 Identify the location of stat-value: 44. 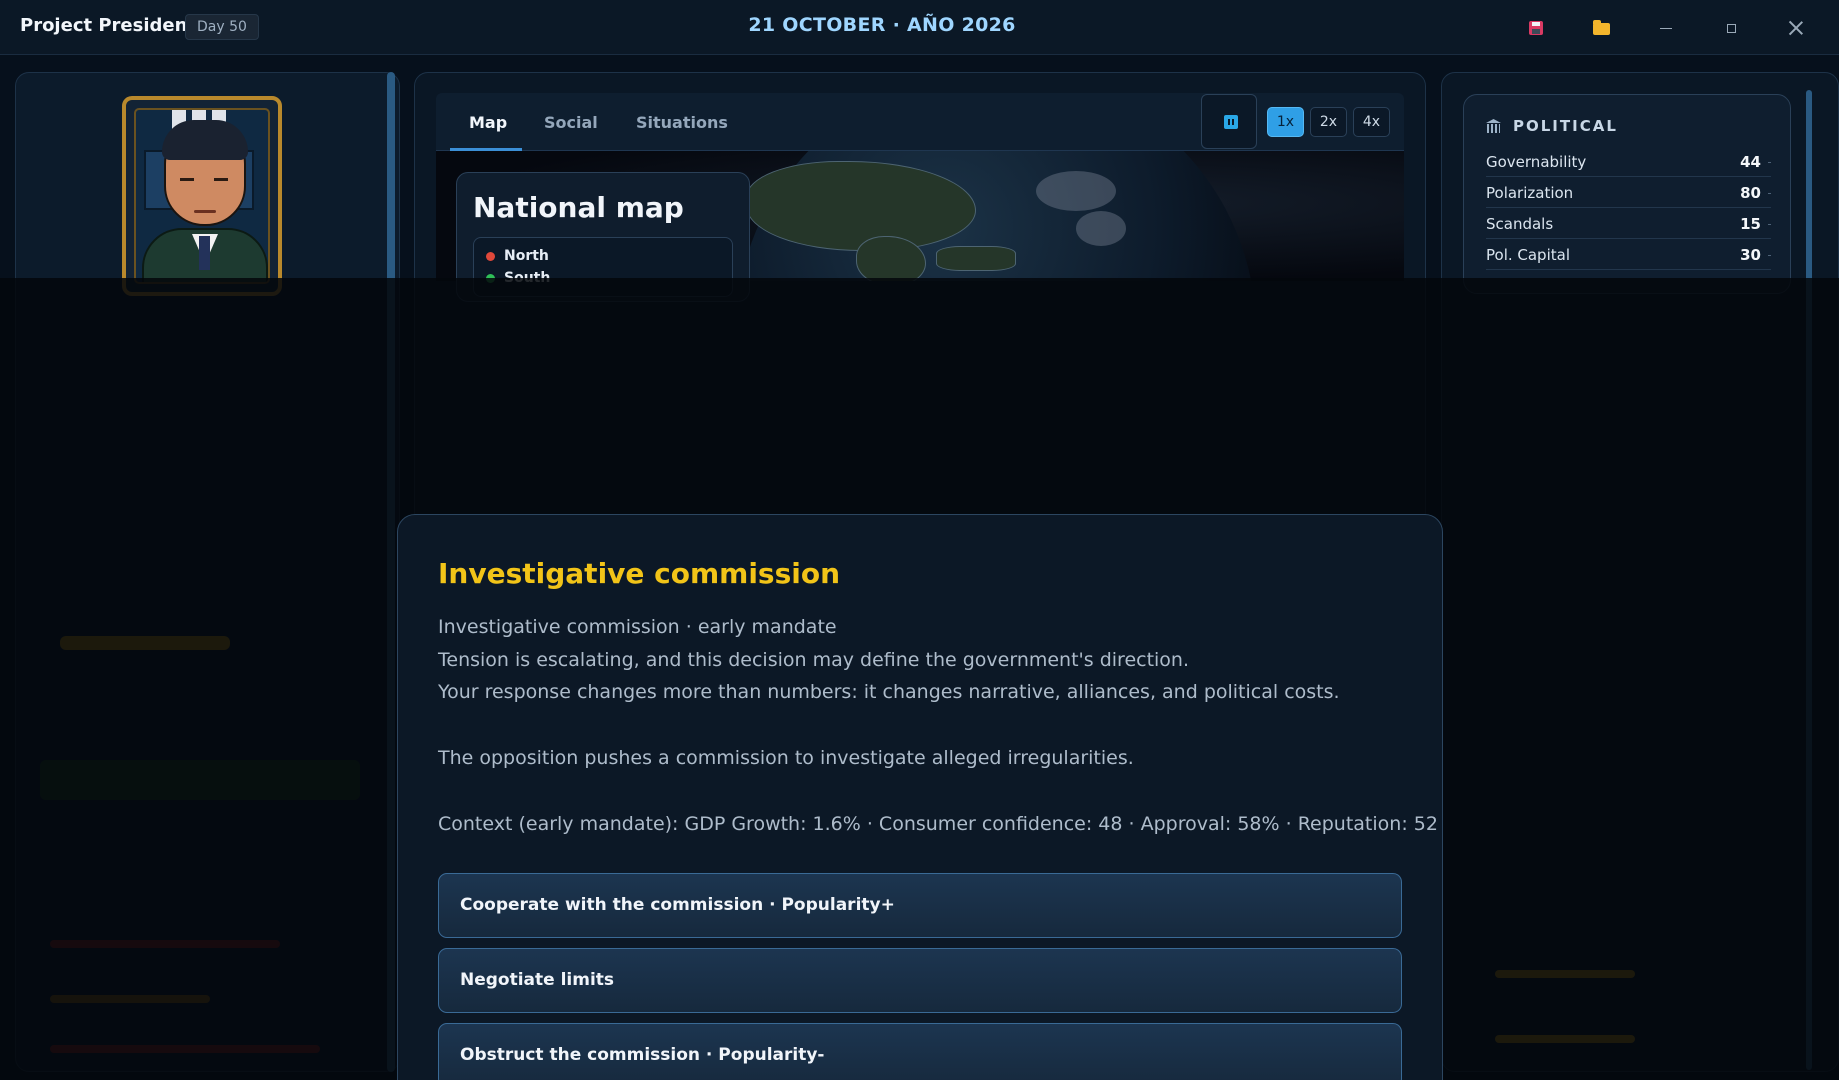
(1750, 162).